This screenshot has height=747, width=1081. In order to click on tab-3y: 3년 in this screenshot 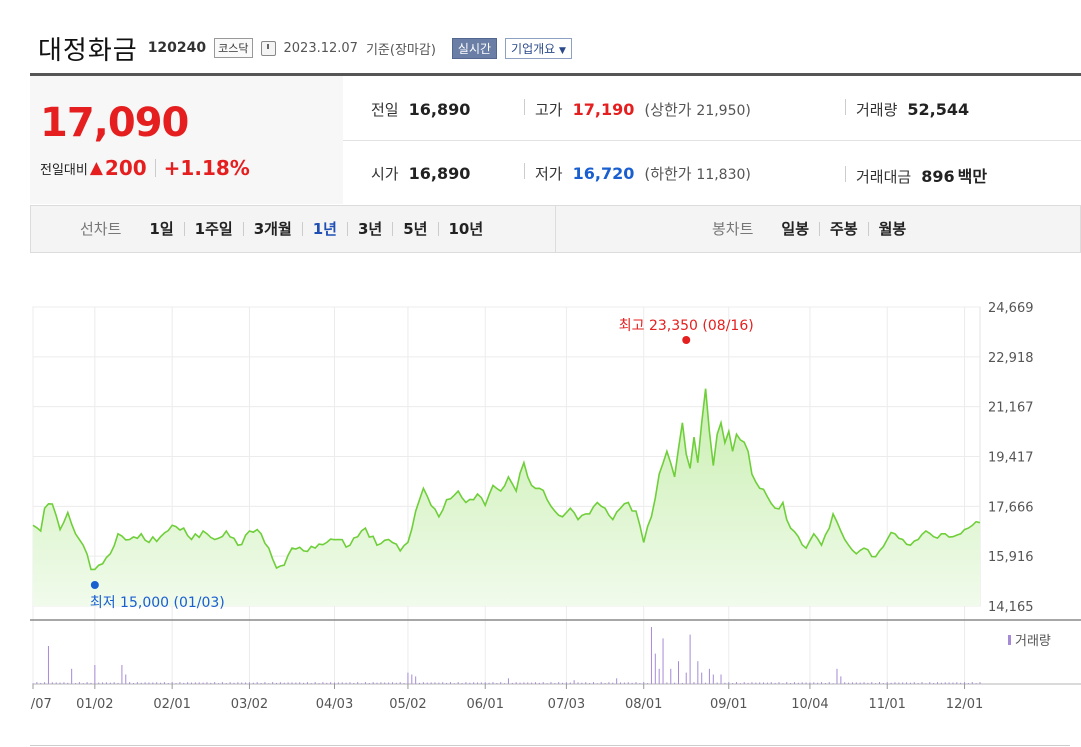, I will do `click(370, 228)`.